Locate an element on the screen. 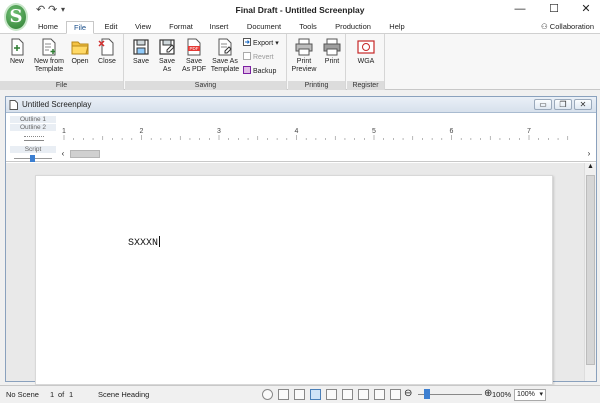 Image resolution: width=600 pixels, height=403 pixels. document-close-button: ✕ is located at coordinates (583, 104).